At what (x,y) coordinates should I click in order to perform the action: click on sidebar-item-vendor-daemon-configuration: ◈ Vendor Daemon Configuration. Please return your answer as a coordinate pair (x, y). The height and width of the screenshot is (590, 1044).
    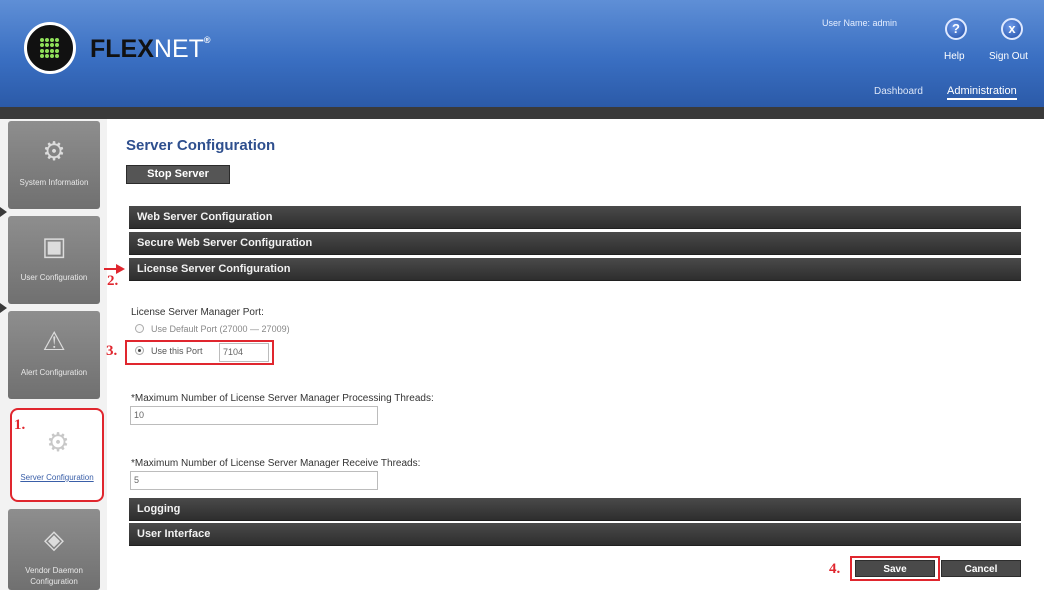
    Looking at the image, I should click on (54, 549).